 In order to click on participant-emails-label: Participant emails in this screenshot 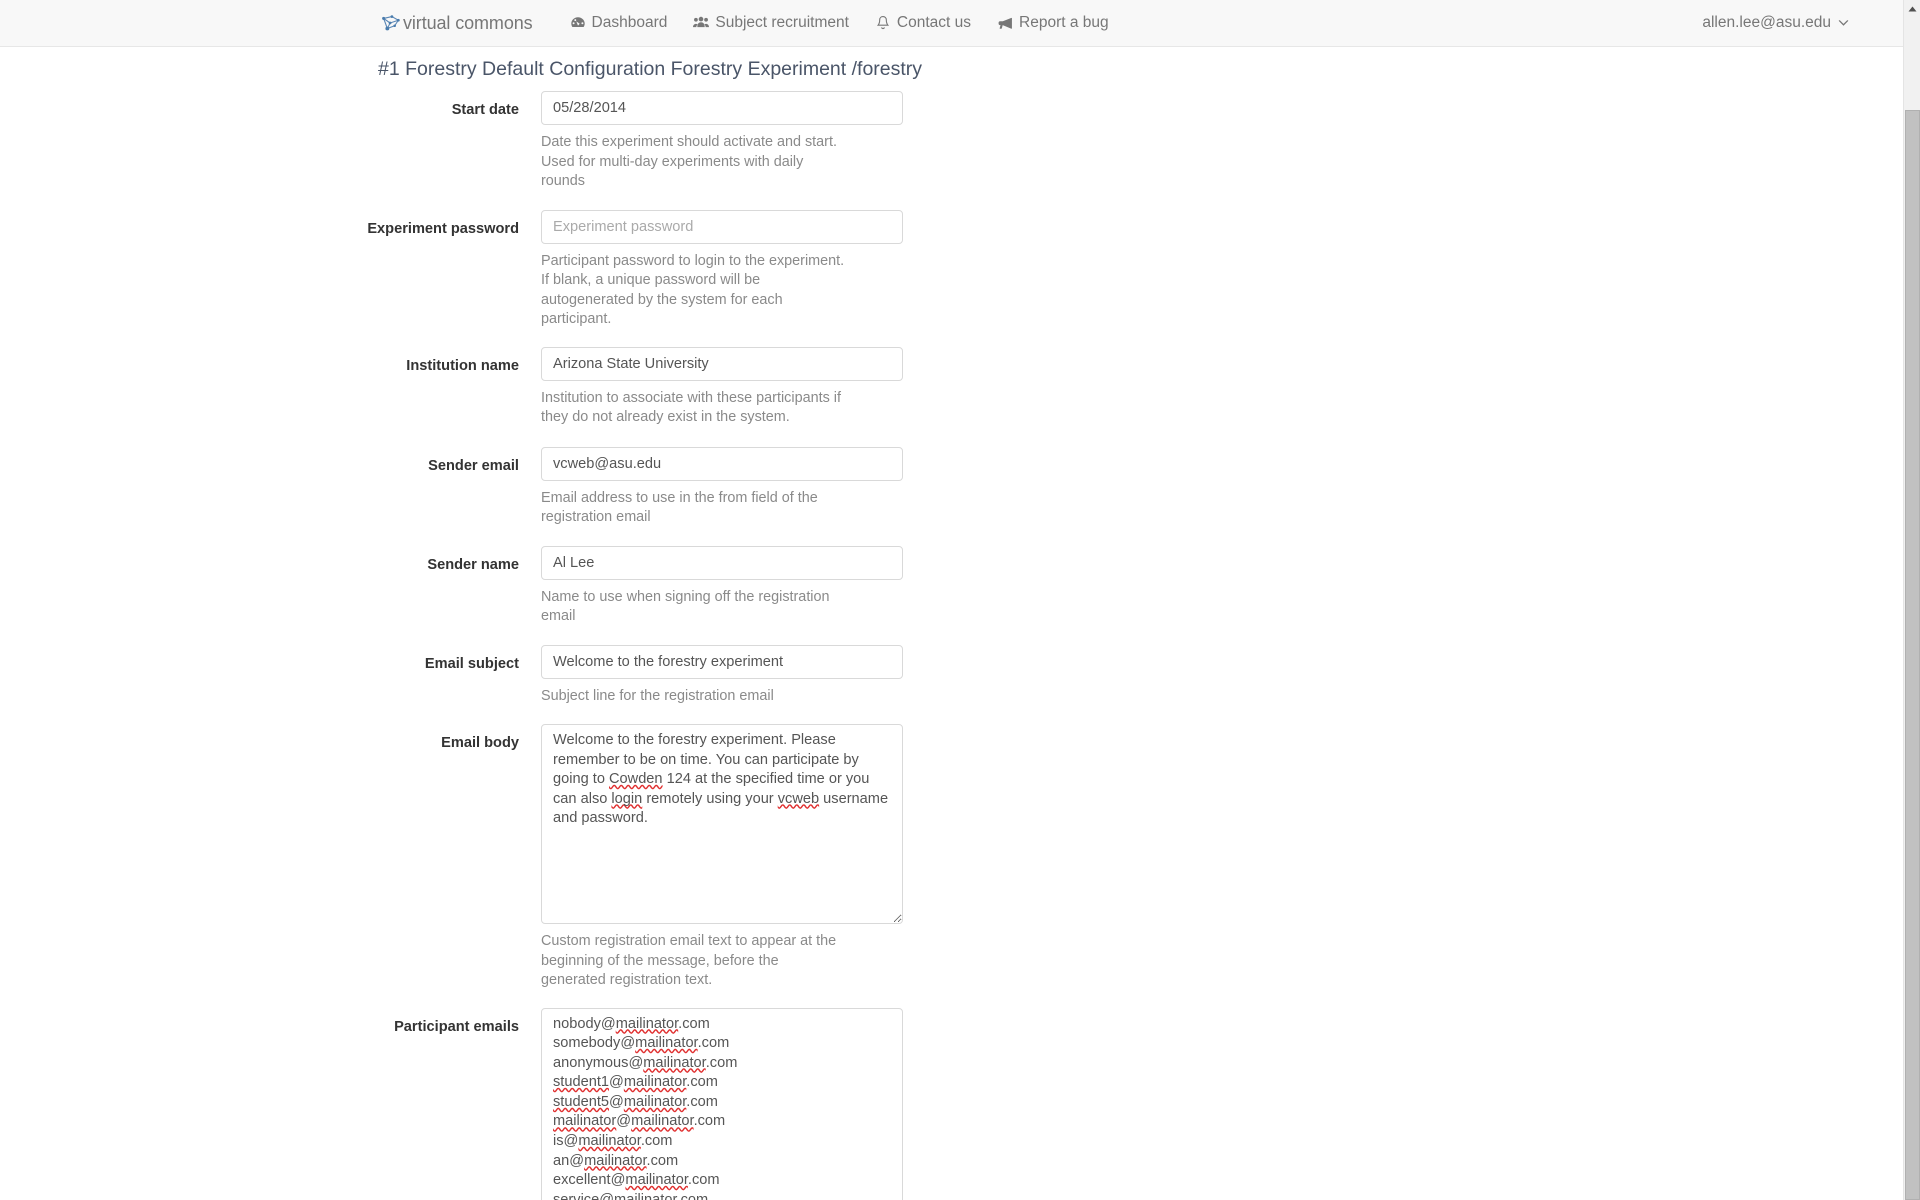, I will do `click(456, 1026)`.